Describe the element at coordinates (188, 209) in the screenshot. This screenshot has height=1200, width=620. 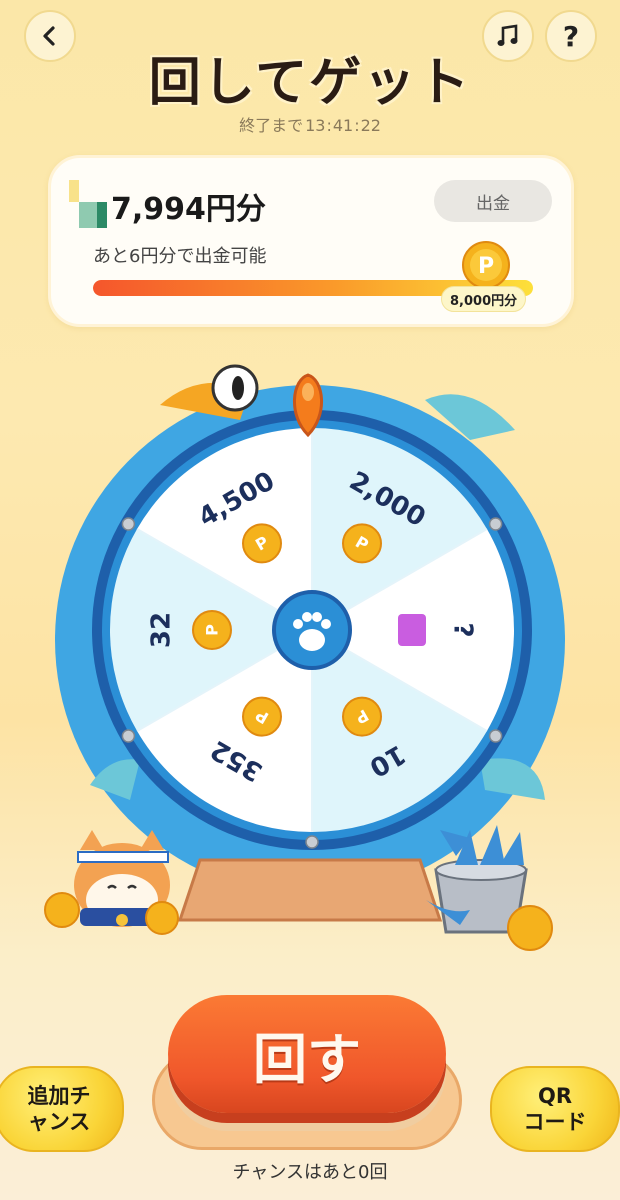
I see `balance-amount: 7,994円分` at that location.